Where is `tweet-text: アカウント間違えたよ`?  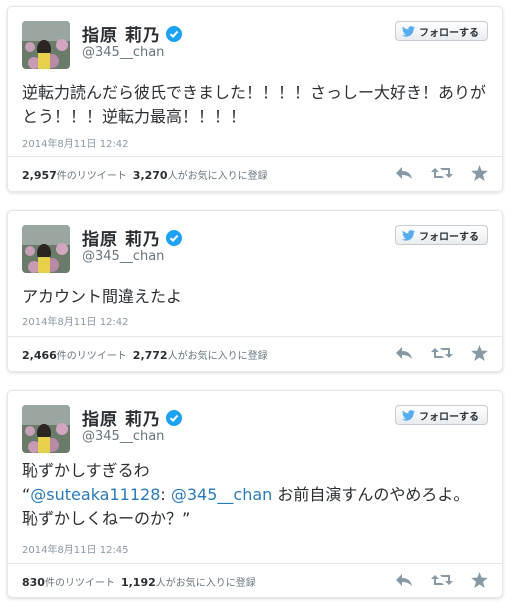 tweet-text: アカウント間違えたよ is located at coordinates (102, 296).